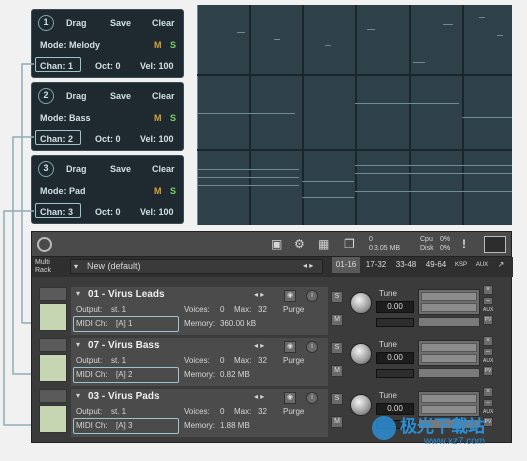 This screenshot has height=461, width=527. I want to click on watermark-logo-icon, so click(384, 428).